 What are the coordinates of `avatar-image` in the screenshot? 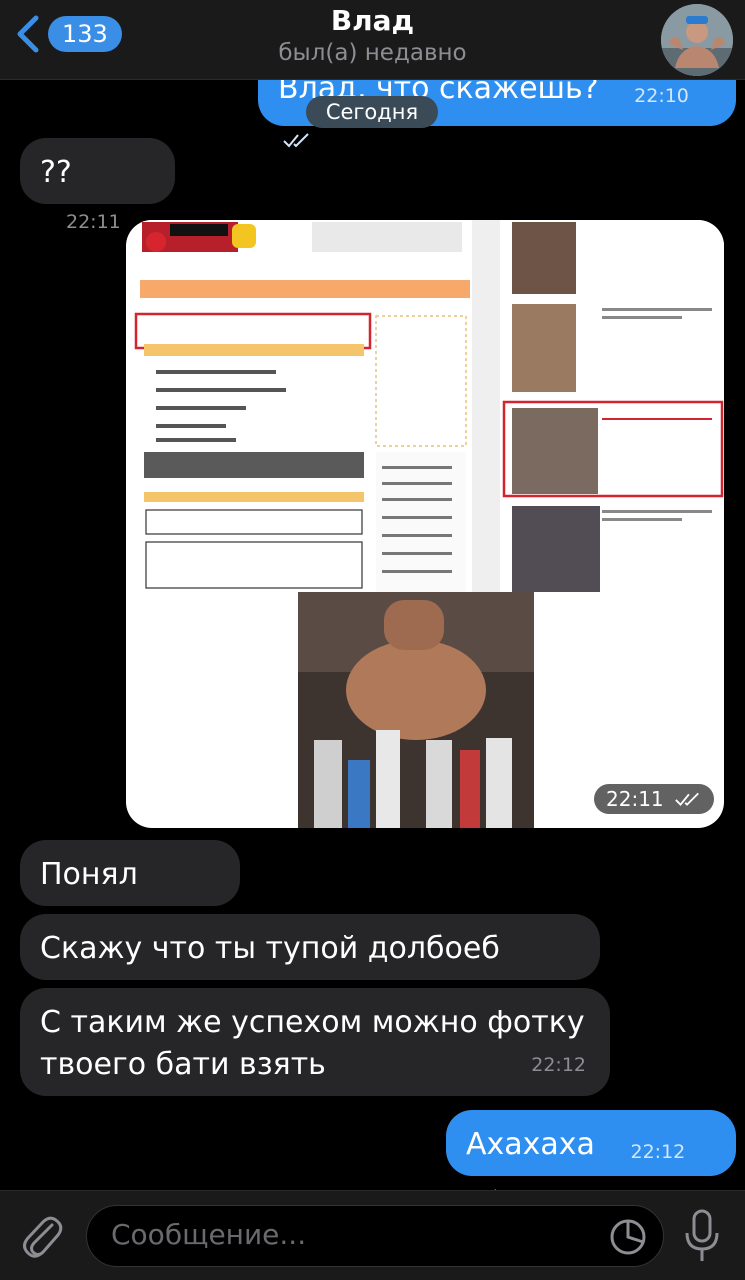 It's located at (697, 40).